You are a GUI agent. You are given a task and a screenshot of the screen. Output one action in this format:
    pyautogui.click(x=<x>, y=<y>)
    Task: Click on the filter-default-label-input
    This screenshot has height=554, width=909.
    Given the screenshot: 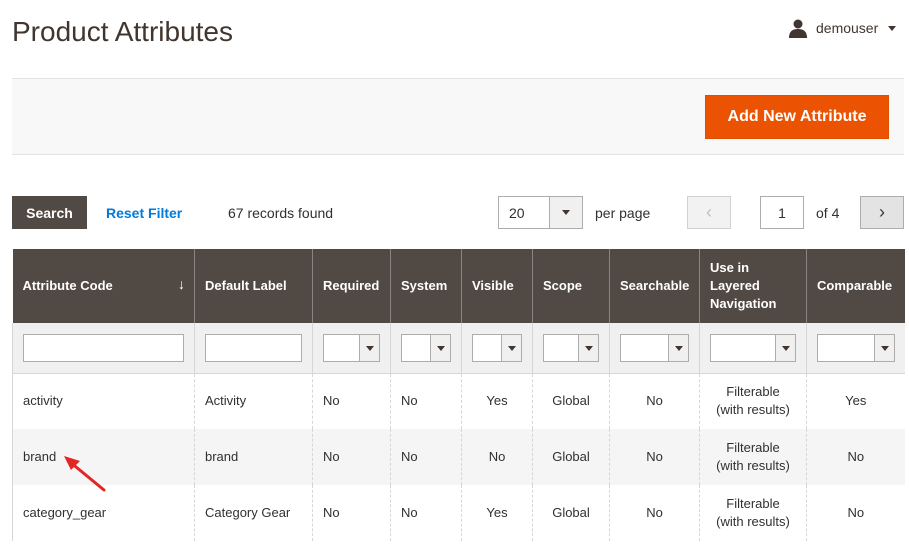 What is the action you would take?
    pyautogui.click(x=253, y=347)
    